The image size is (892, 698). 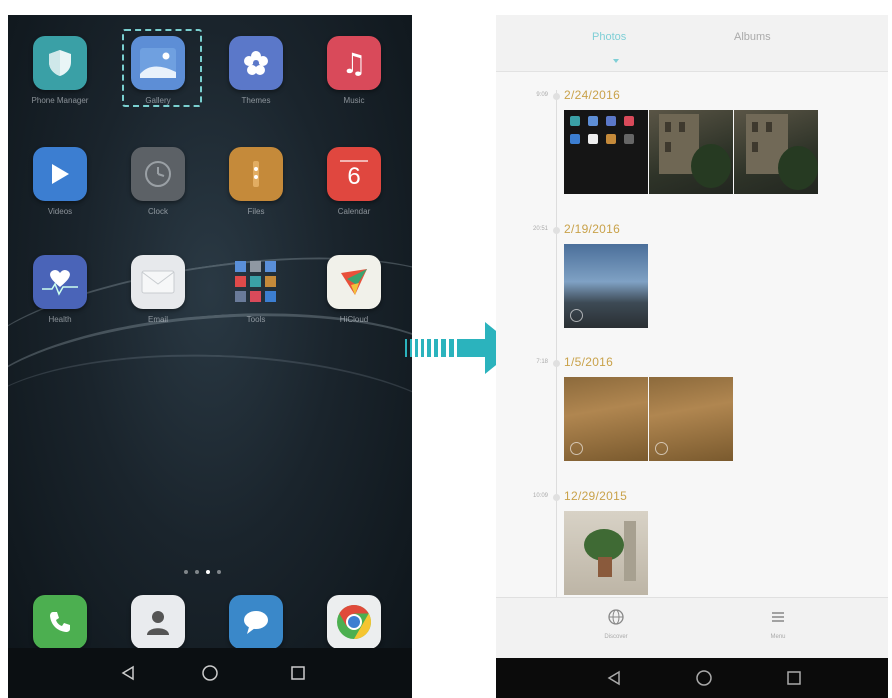 I want to click on app-email: Email, so click(x=158, y=290).